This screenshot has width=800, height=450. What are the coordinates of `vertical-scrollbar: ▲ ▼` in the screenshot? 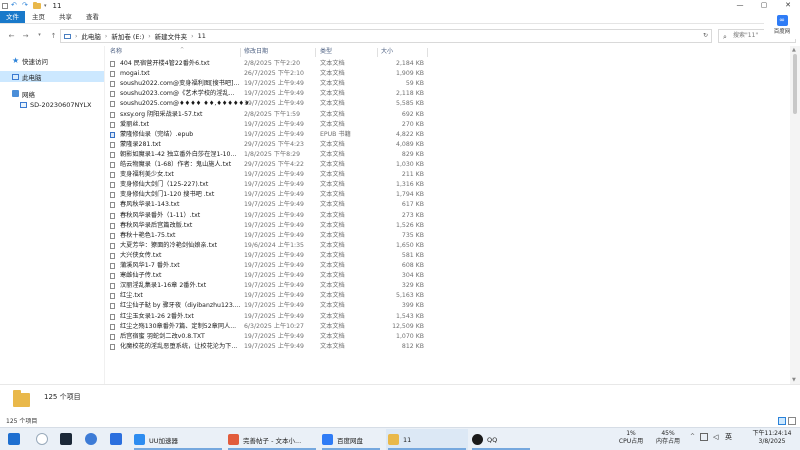 It's located at (795, 215).